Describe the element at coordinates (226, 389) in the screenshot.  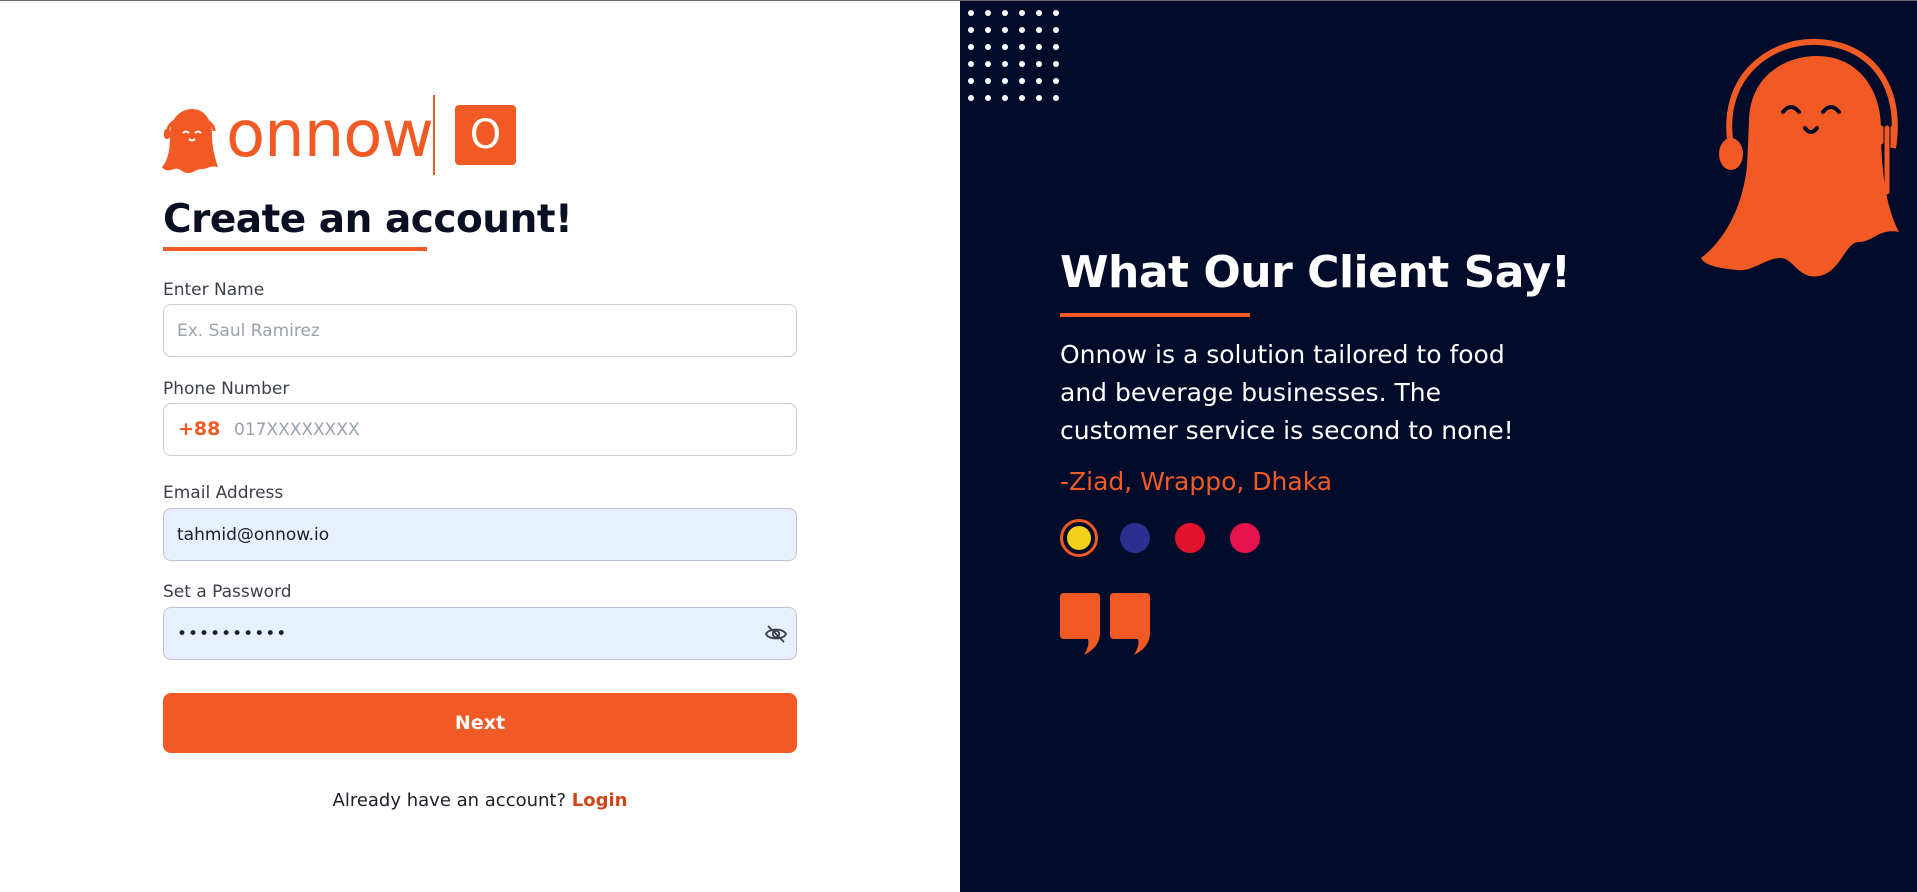
I see `phone-label: Phone Number` at that location.